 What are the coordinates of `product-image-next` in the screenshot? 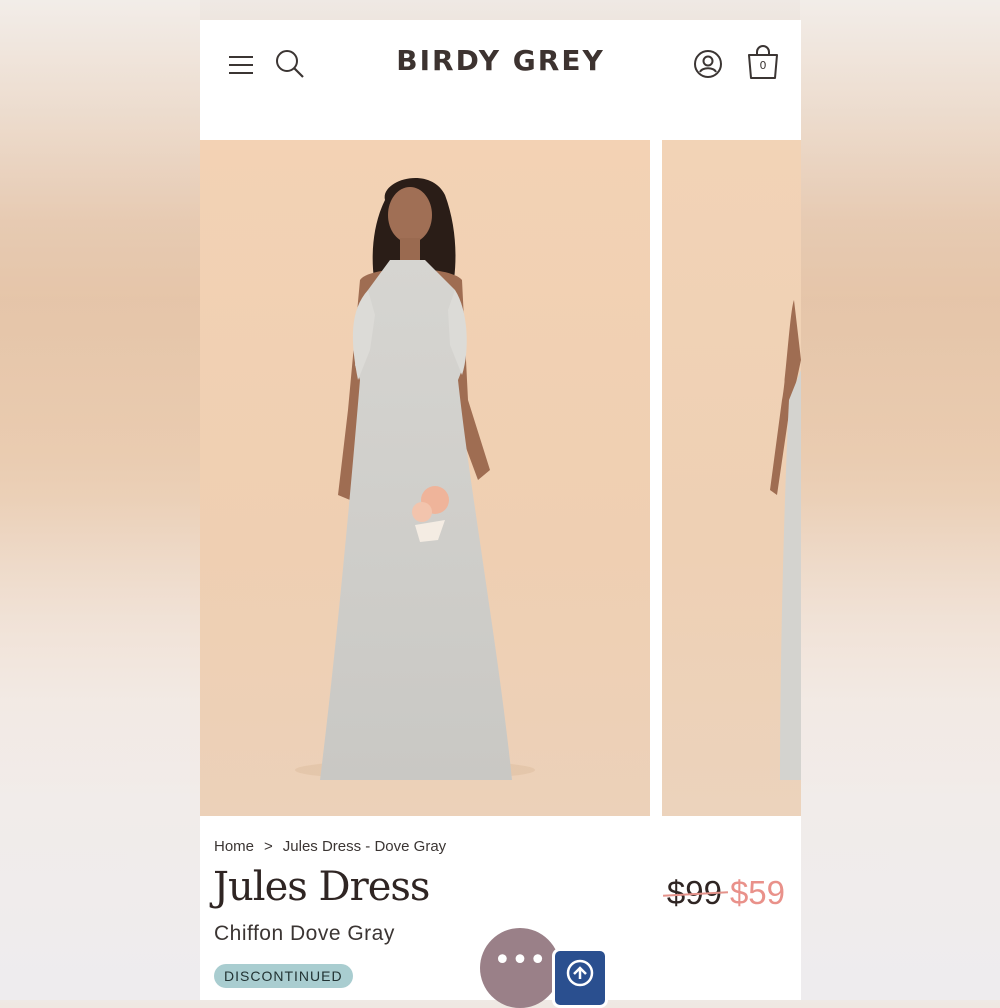 It's located at (731, 478).